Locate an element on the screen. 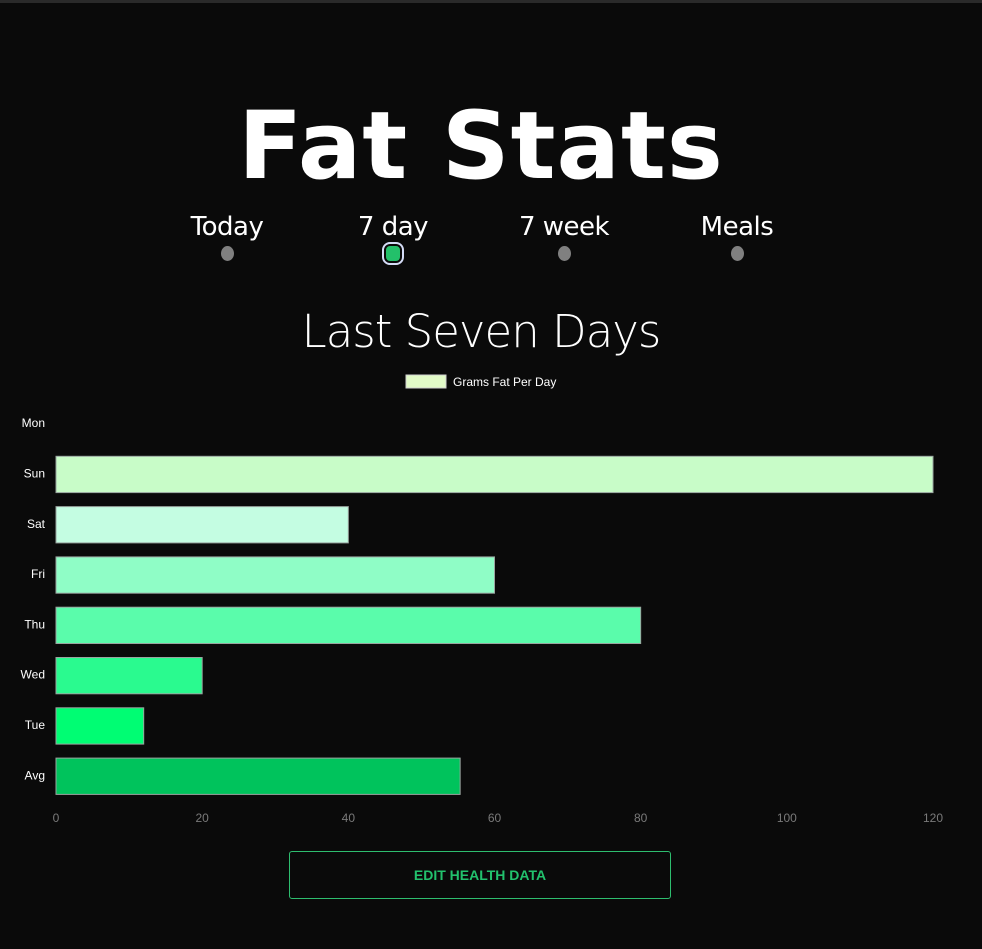  x-axis-ticks: 0 20 40 60 80 100 120 is located at coordinates (498, 818).